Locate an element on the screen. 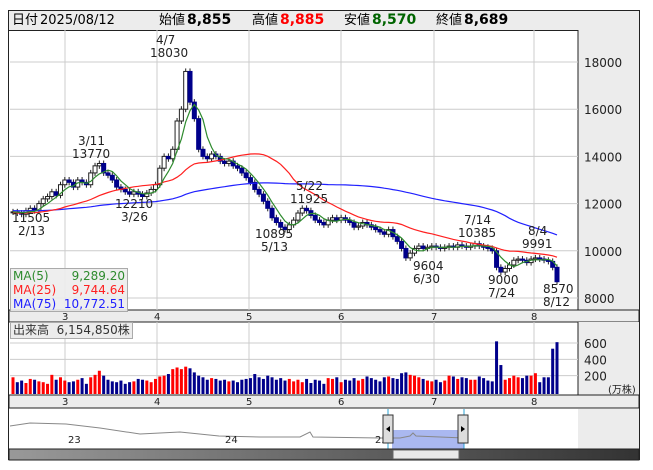  volume-tick-label: 400 is located at coordinates (595, 360).